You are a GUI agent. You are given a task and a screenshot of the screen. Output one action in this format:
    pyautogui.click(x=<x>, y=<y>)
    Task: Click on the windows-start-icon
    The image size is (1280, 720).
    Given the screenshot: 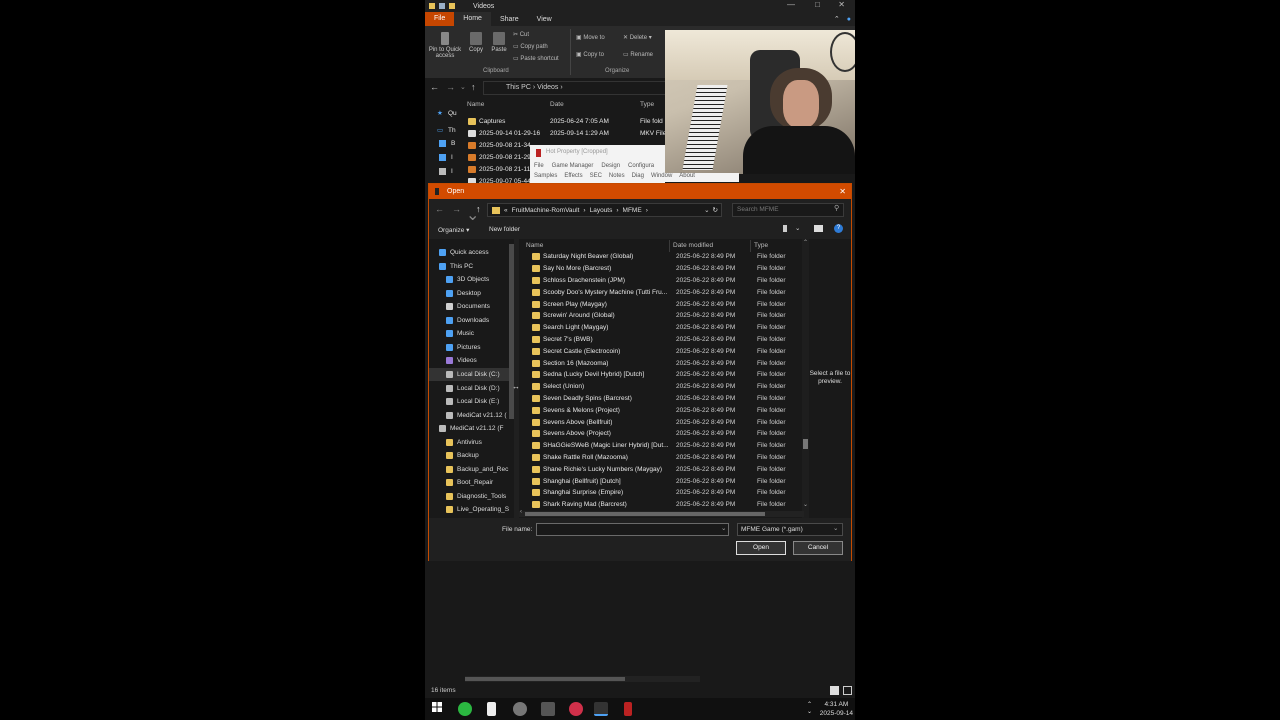 What is the action you would take?
    pyautogui.click(x=439, y=709)
    